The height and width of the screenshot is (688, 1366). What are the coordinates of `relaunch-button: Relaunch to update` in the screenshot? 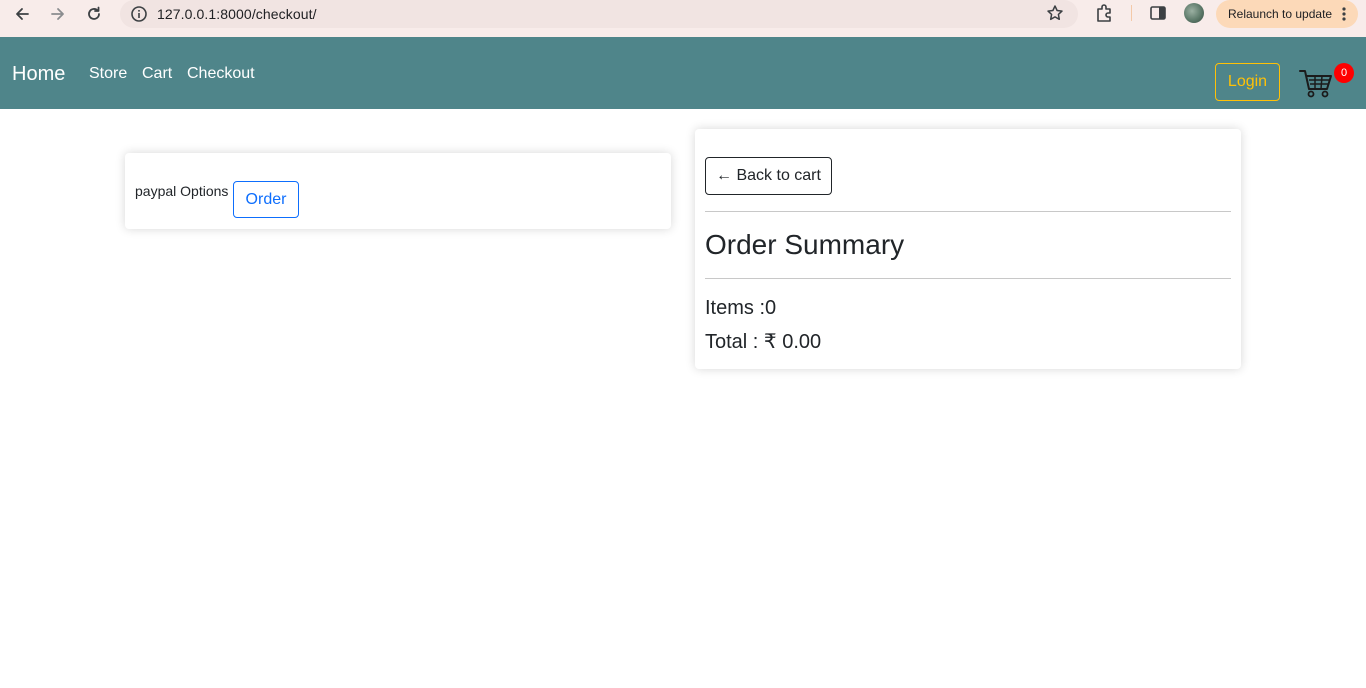 It's located at (1287, 14).